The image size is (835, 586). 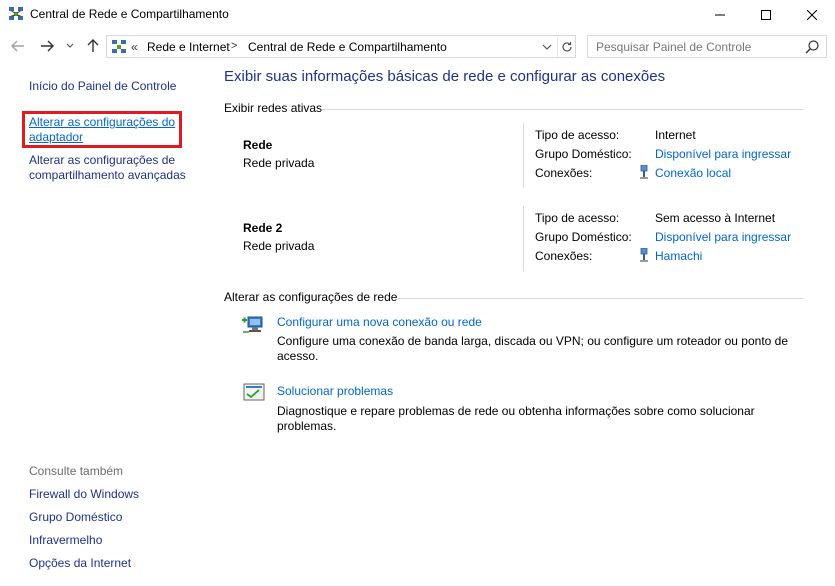 I want to click on arrow-left-icon, so click(x=17, y=46).